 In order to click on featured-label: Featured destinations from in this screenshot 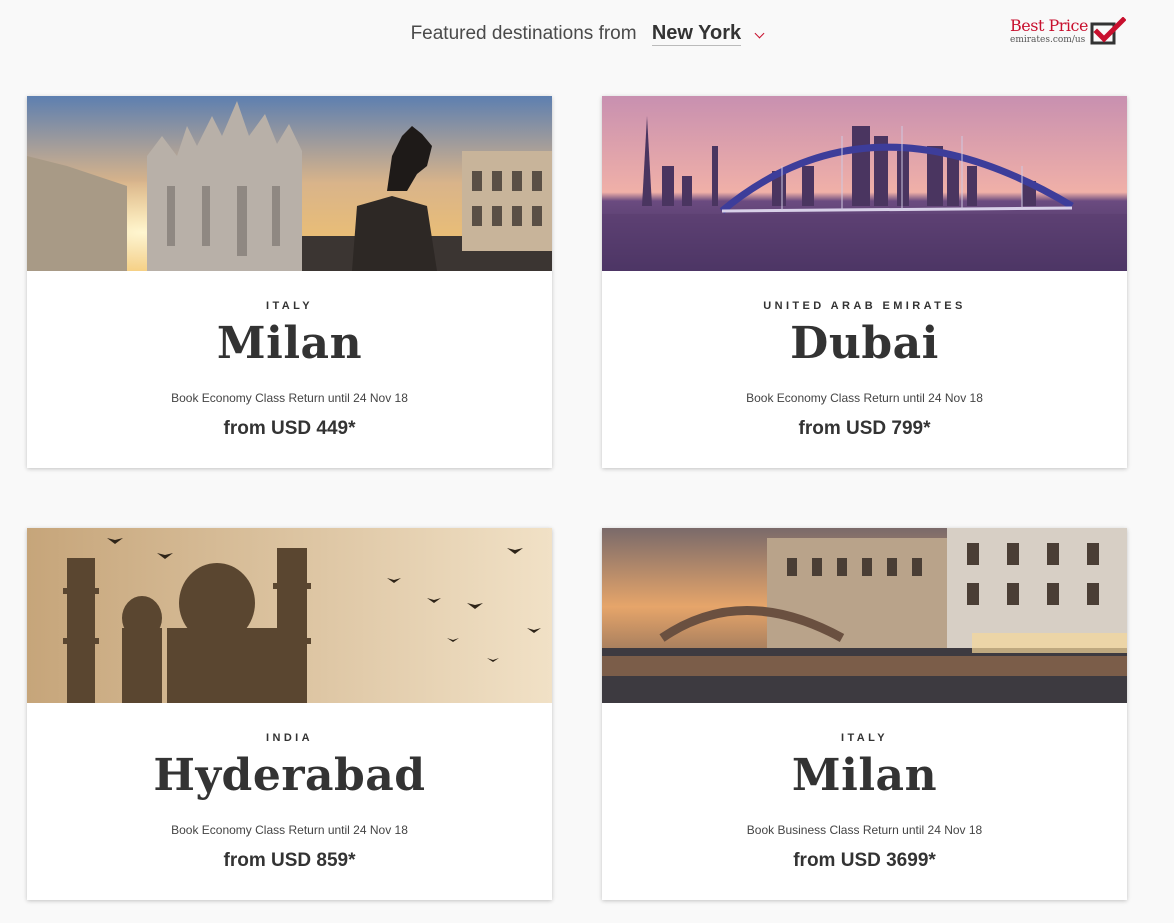, I will do `click(523, 33)`.